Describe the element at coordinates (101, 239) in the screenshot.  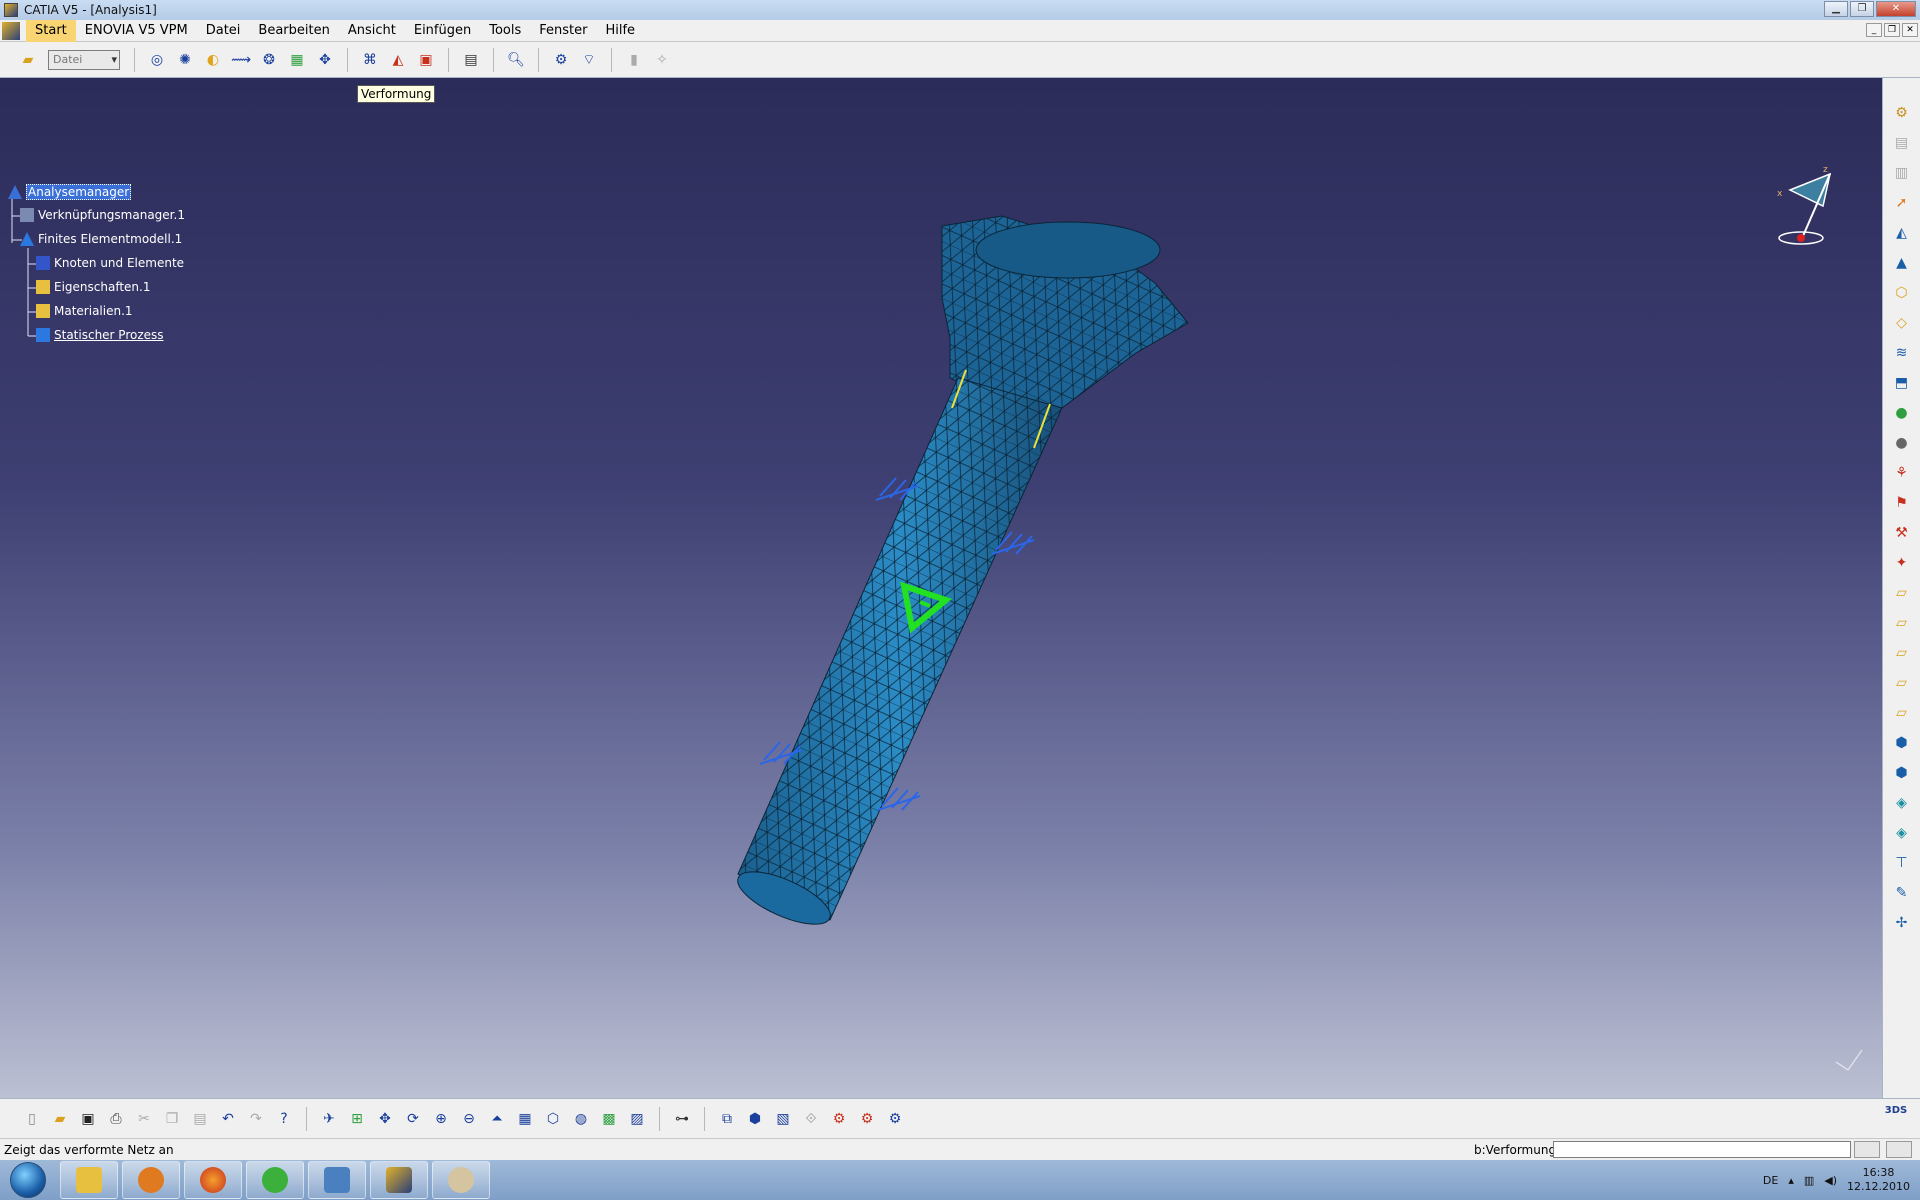
I see `tree-item-fem: Finites Elementmodell.1` at that location.